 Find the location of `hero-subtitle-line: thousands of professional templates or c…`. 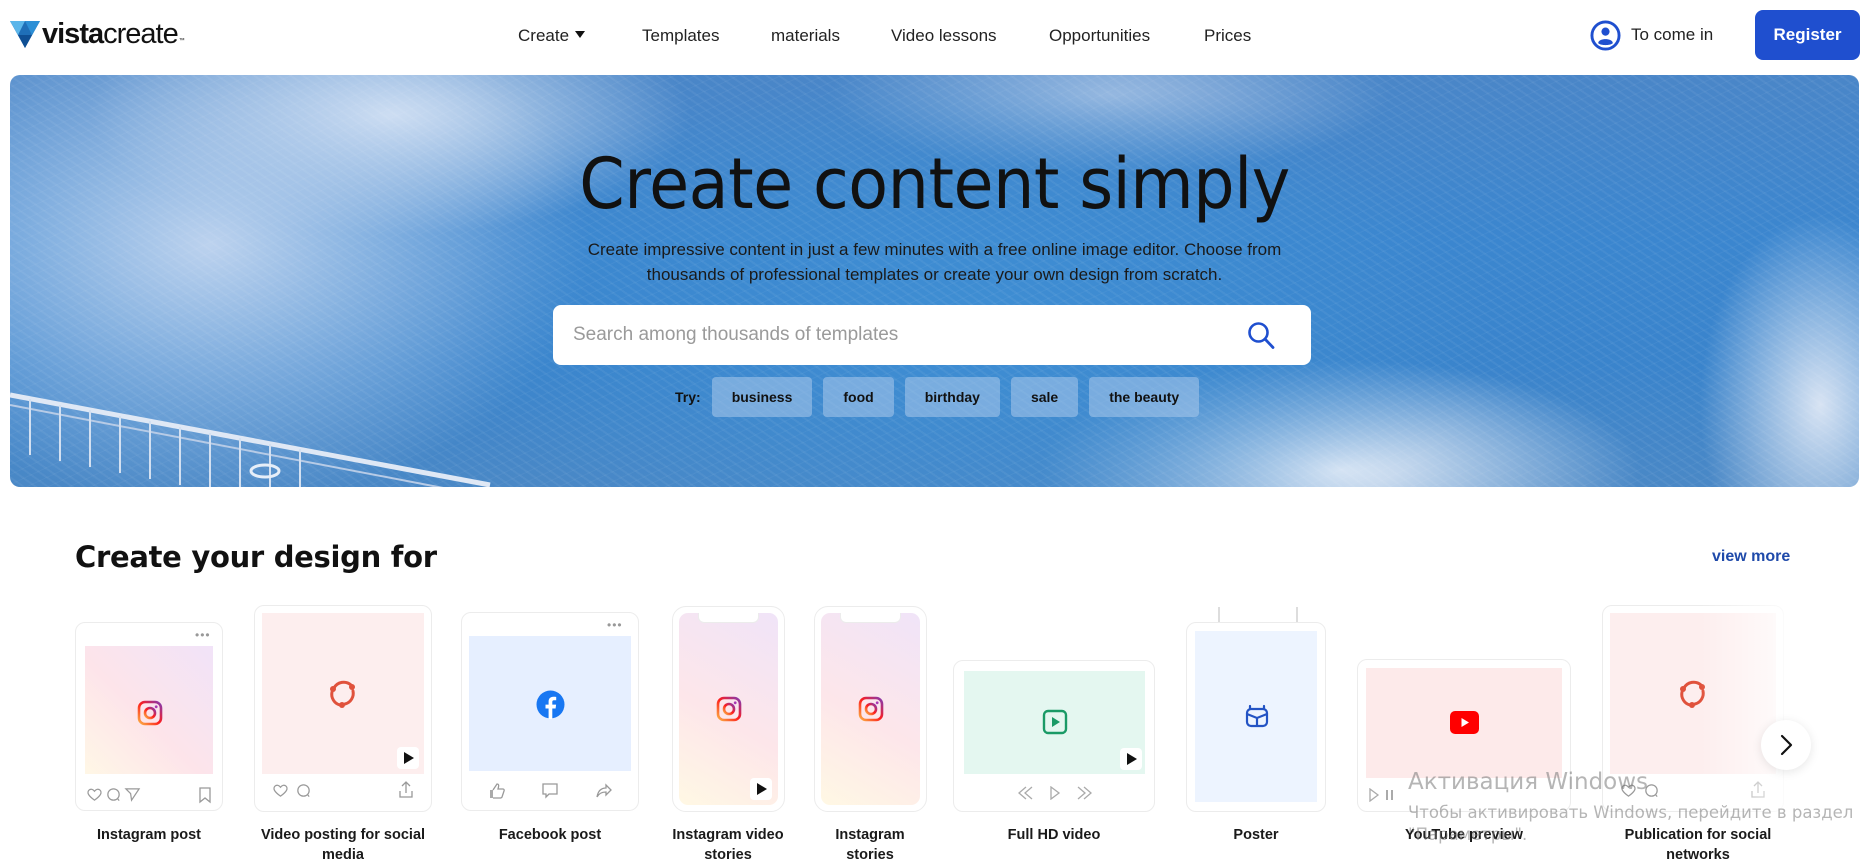

hero-subtitle-line: thousands of professional templates or c… is located at coordinates (934, 274).